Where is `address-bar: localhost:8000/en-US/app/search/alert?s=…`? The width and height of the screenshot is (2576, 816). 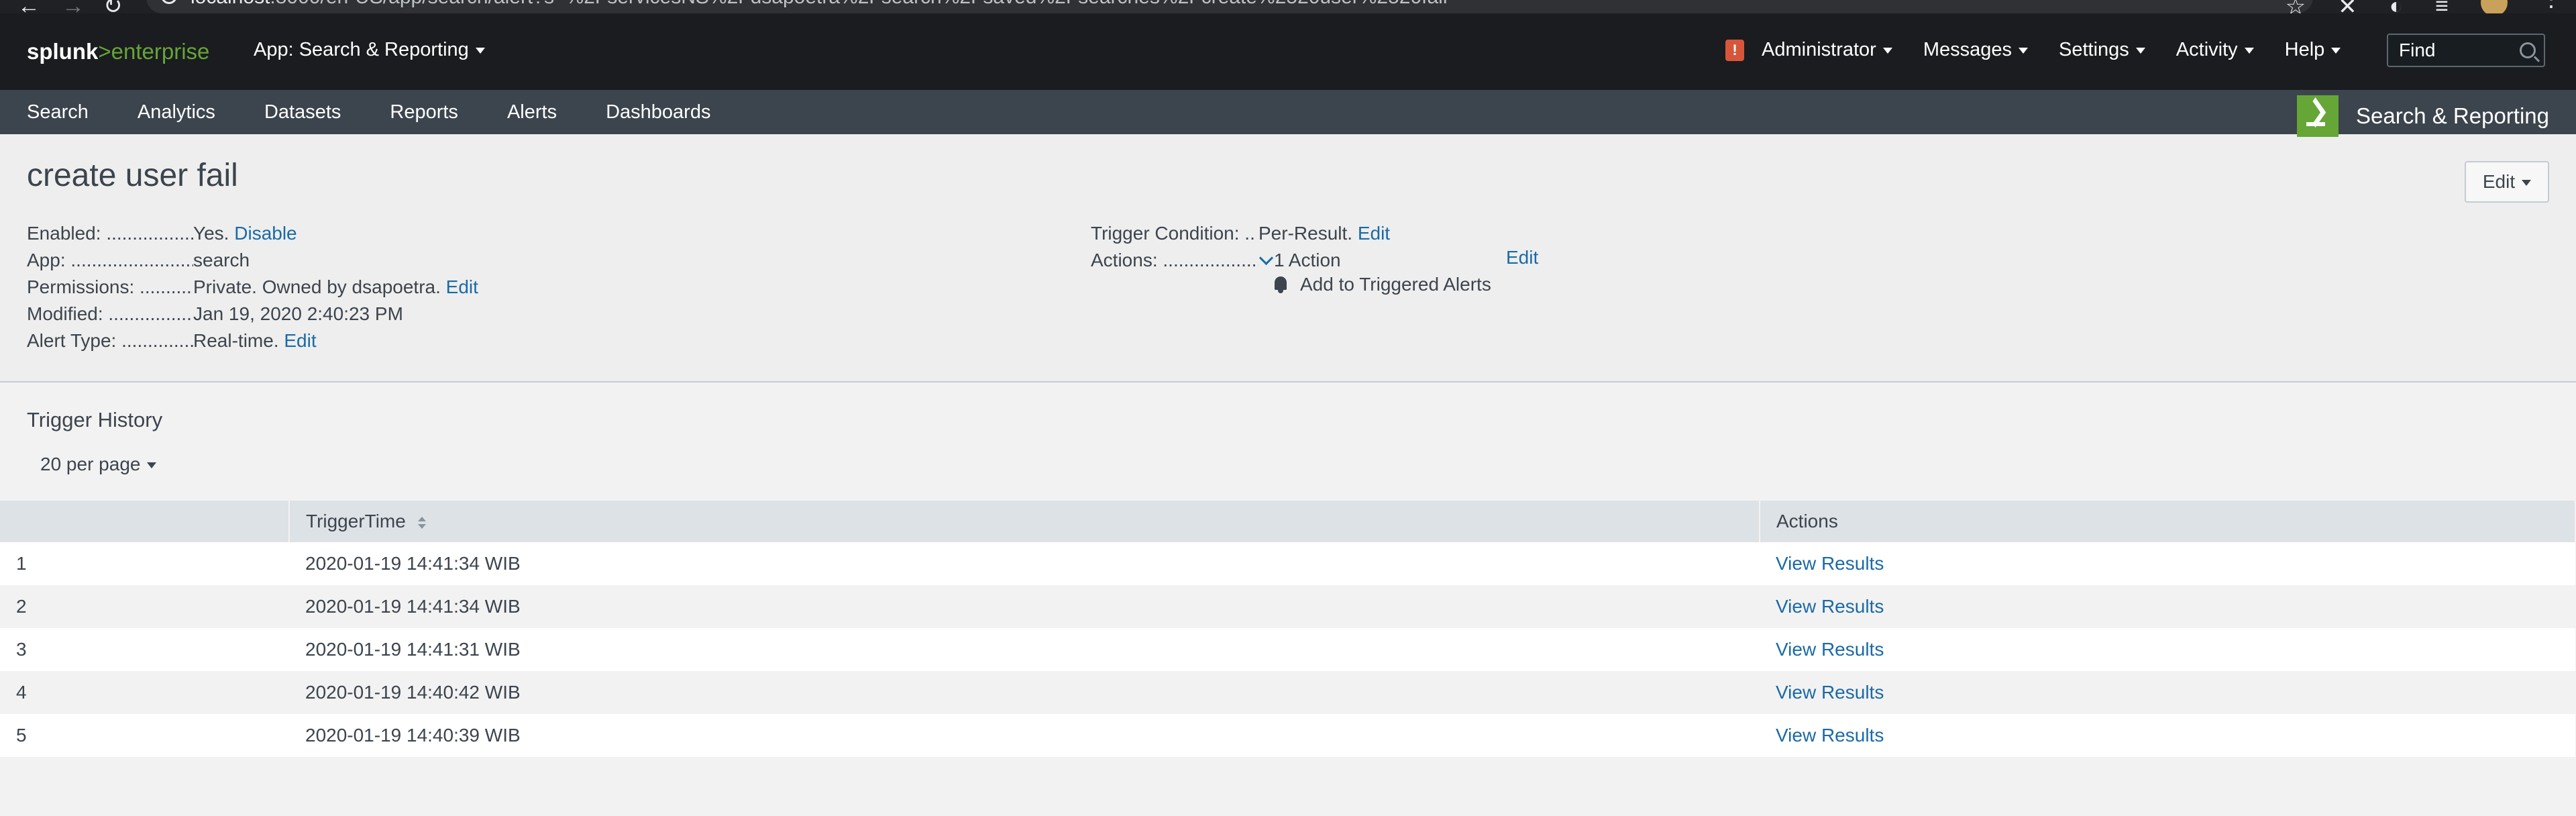 address-bar: localhost:8000/en-US/app/search/alert?s=… is located at coordinates (1229, 7).